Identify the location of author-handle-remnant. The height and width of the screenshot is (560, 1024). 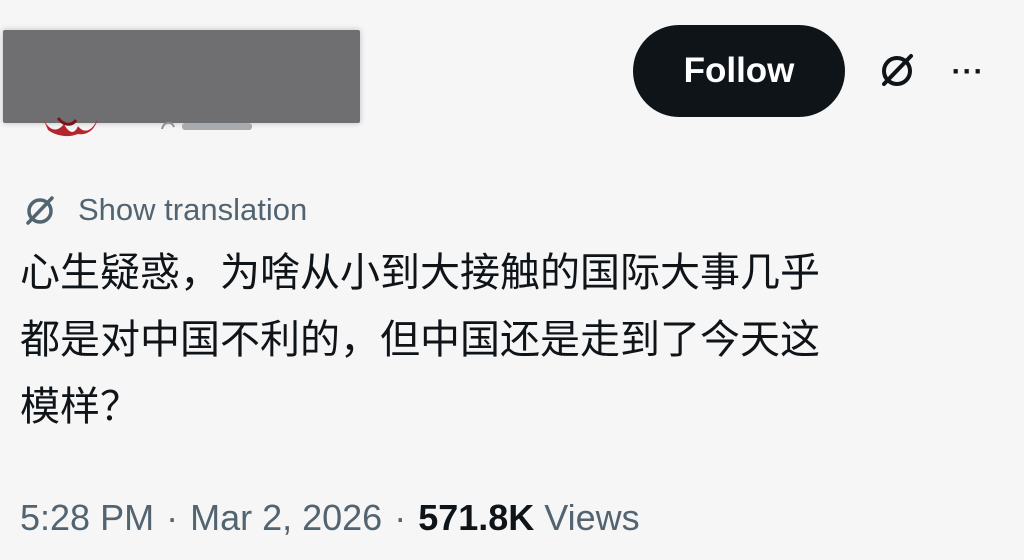
(207, 124).